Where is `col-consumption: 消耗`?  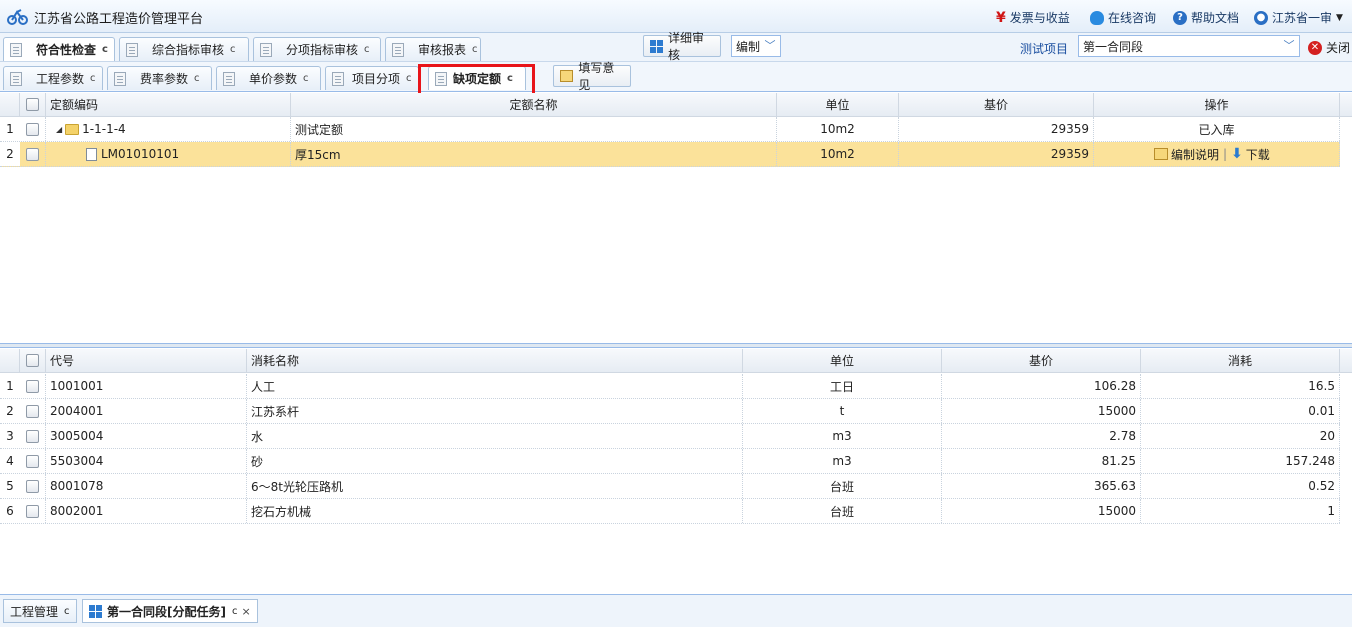 col-consumption: 消耗 is located at coordinates (1240, 360).